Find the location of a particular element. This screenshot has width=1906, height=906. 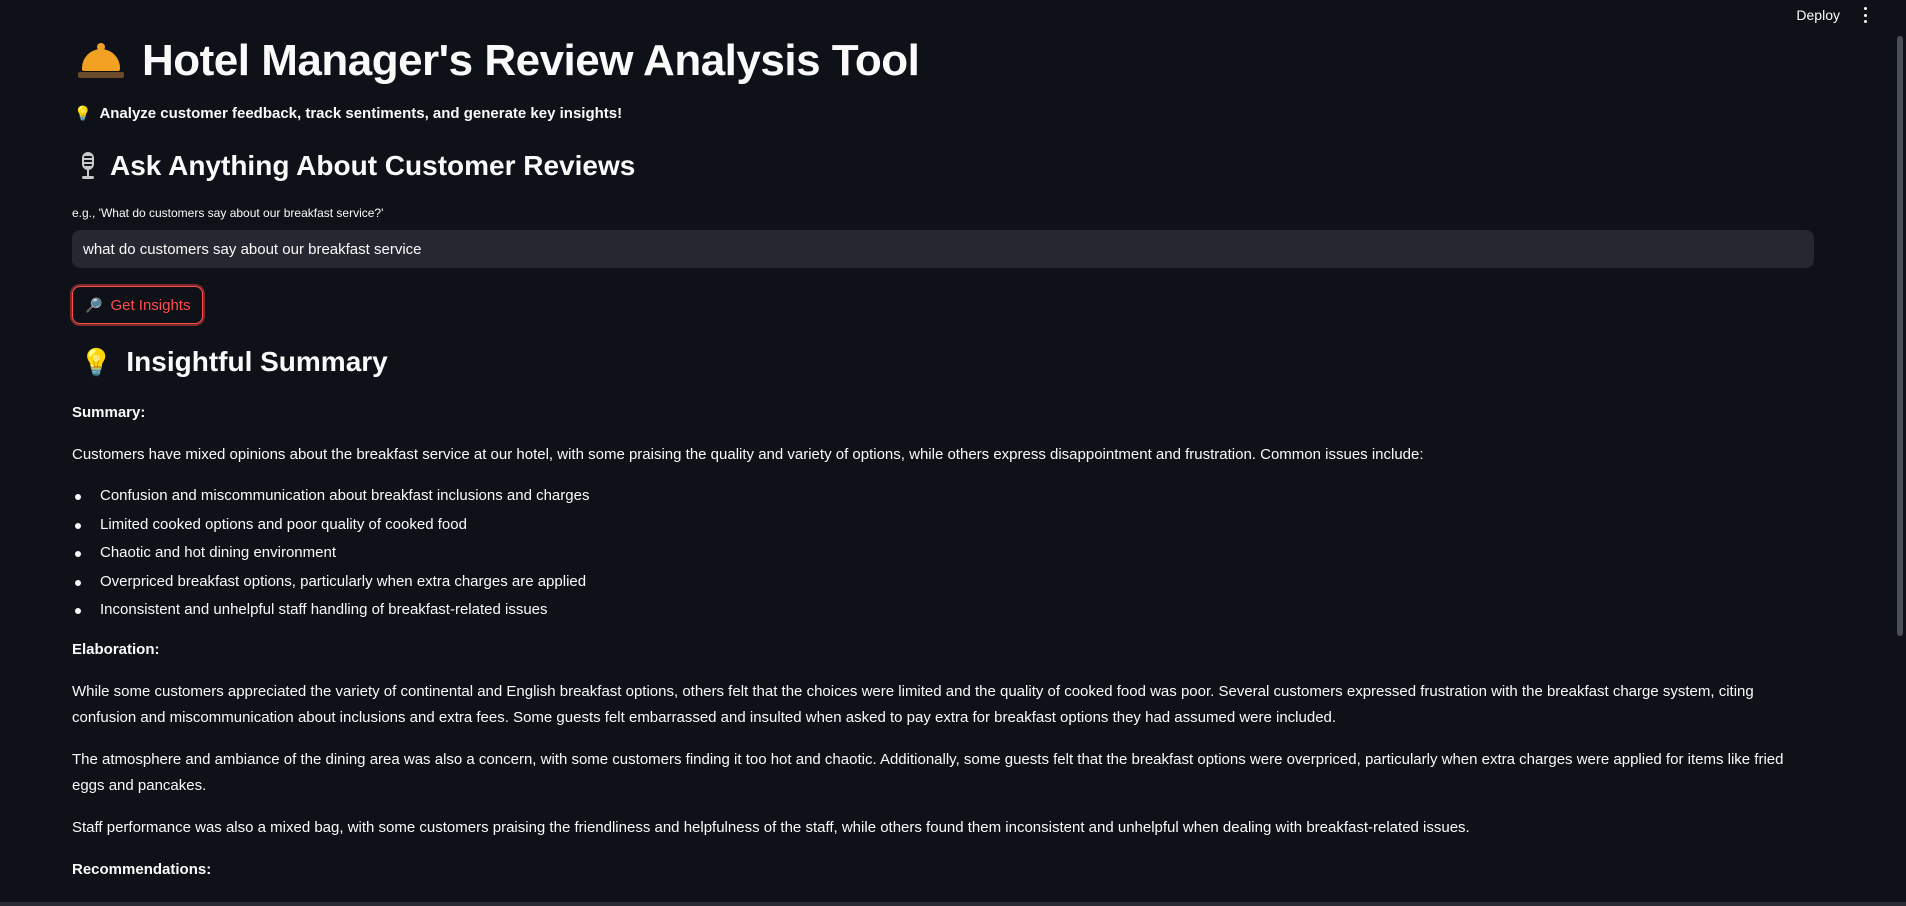

top-toolbar: Deploy is located at coordinates (1851, 15).